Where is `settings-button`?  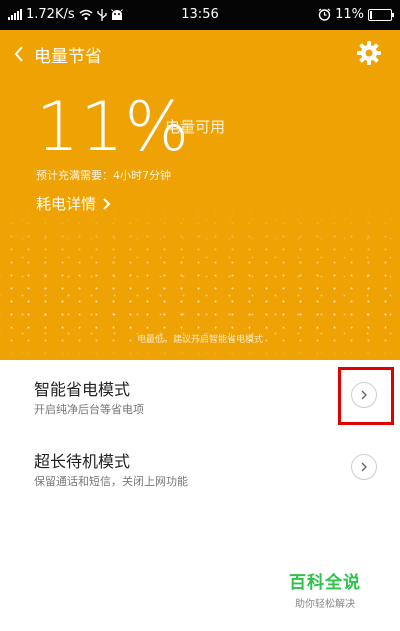 settings-button is located at coordinates (369, 53).